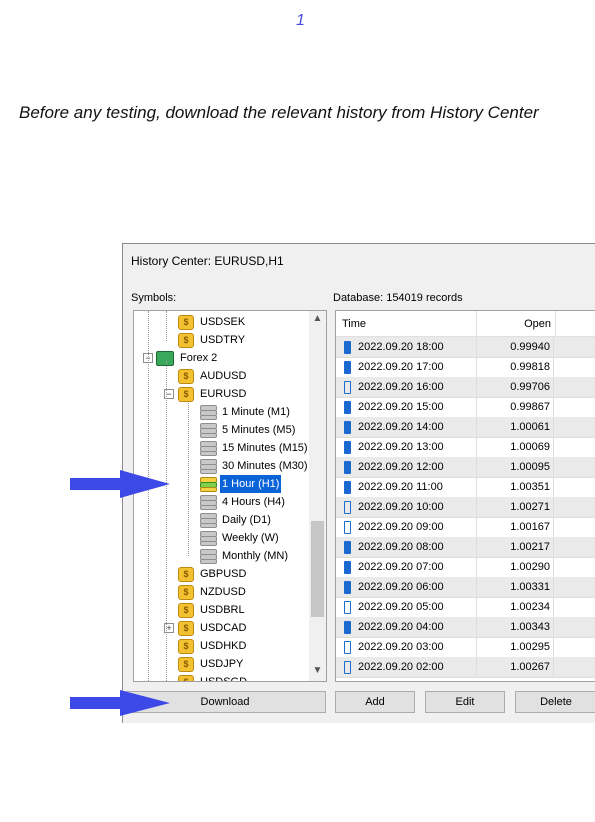 The image size is (595, 822). What do you see at coordinates (317, 496) in the screenshot?
I see `tree-scrollbar: ▲ ▼` at bounding box center [317, 496].